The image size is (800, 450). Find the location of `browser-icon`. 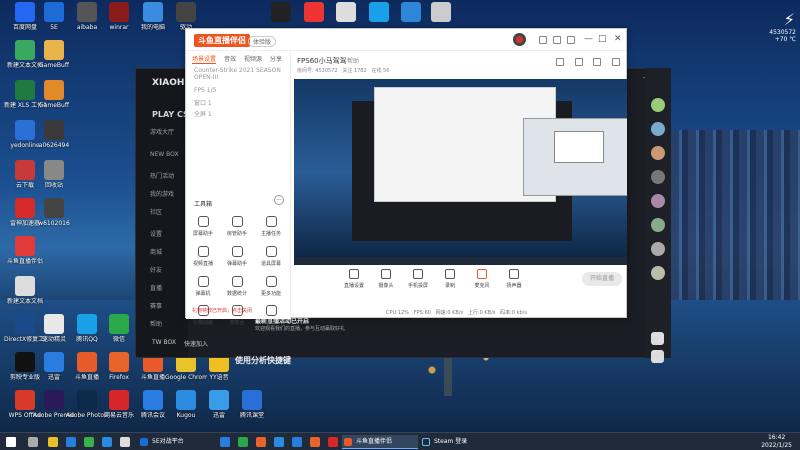

browser-icon is located at coordinates (71, 442).